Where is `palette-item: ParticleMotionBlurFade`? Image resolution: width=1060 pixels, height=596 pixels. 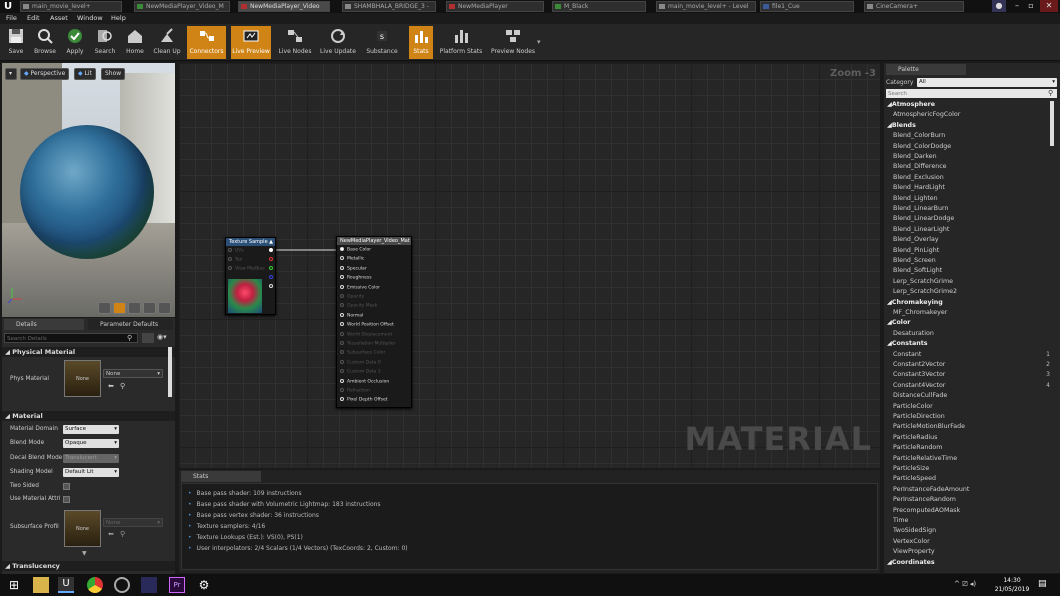 palette-item: ParticleMotionBlurFade is located at coordinates (929, 426).